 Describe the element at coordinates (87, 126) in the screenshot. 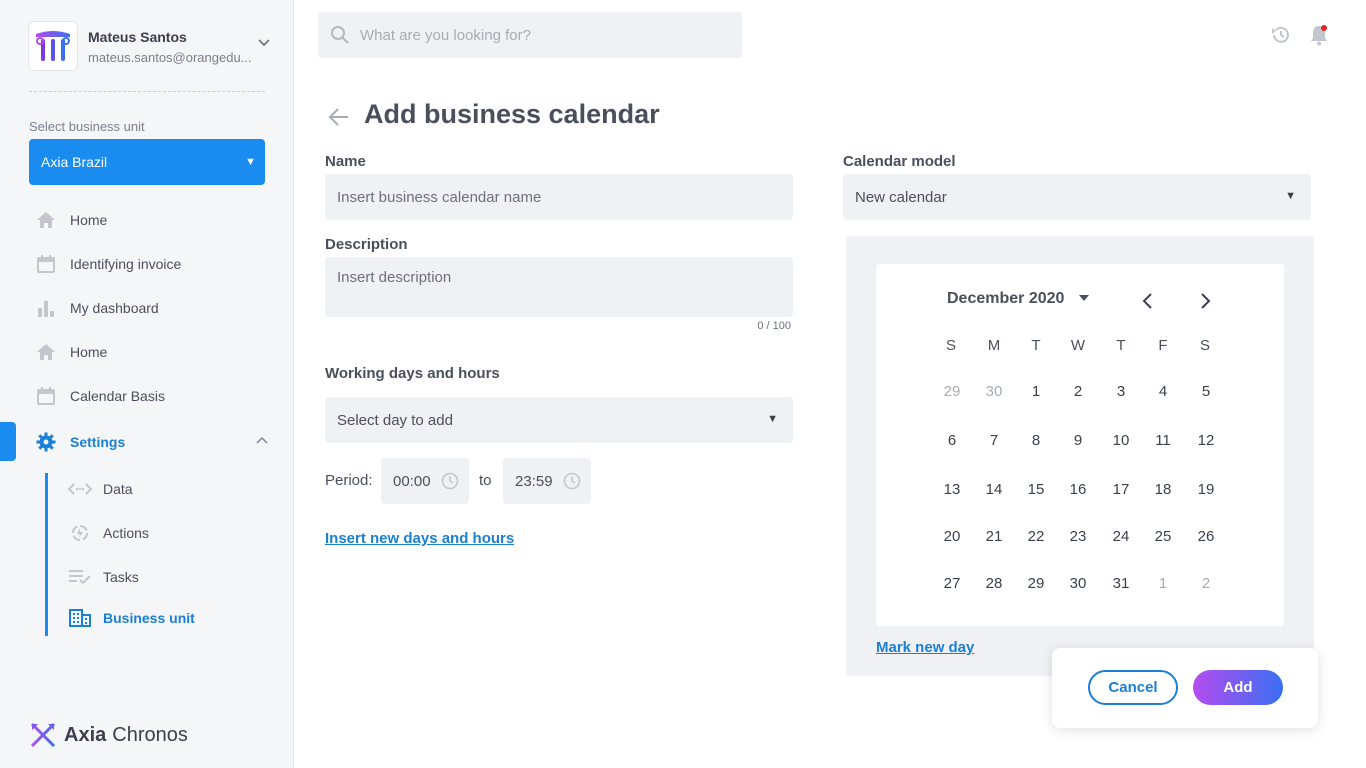

I see `business-unit-label: Select business unit` at that location.